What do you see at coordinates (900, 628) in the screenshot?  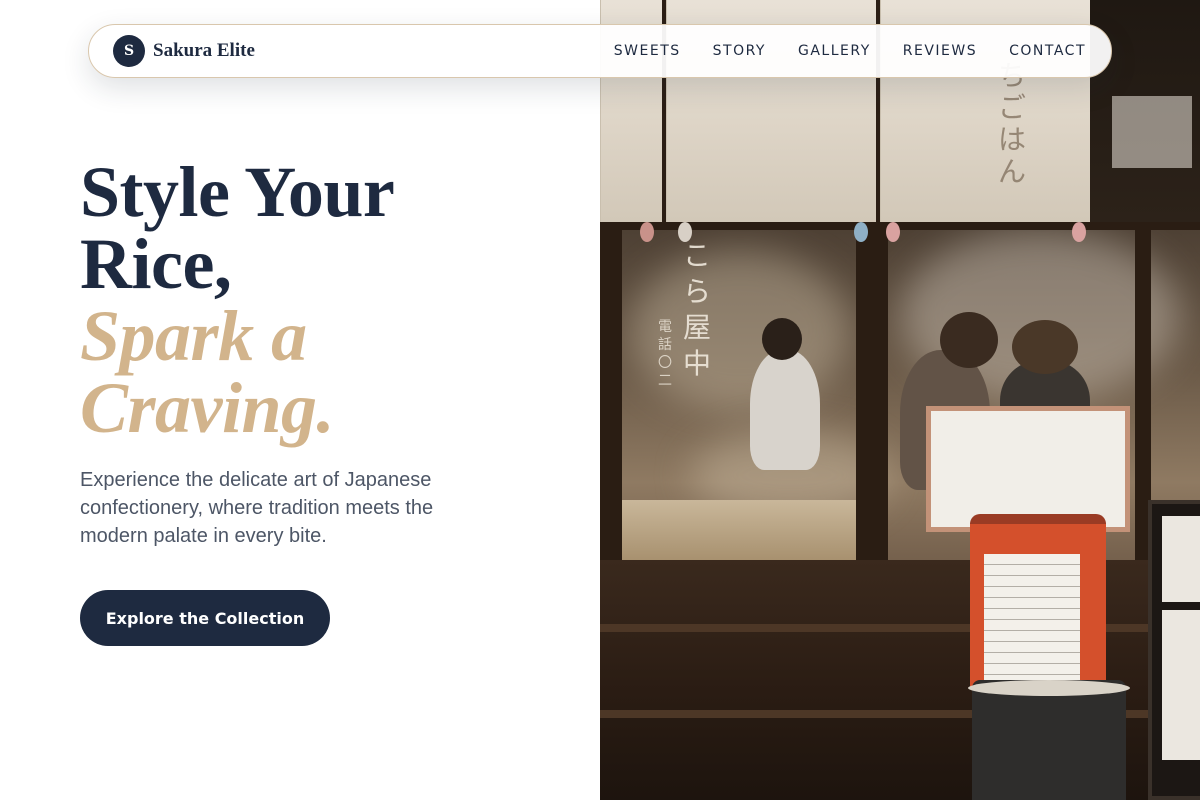 I see `wood-rail` at bounding box center [900, 628].